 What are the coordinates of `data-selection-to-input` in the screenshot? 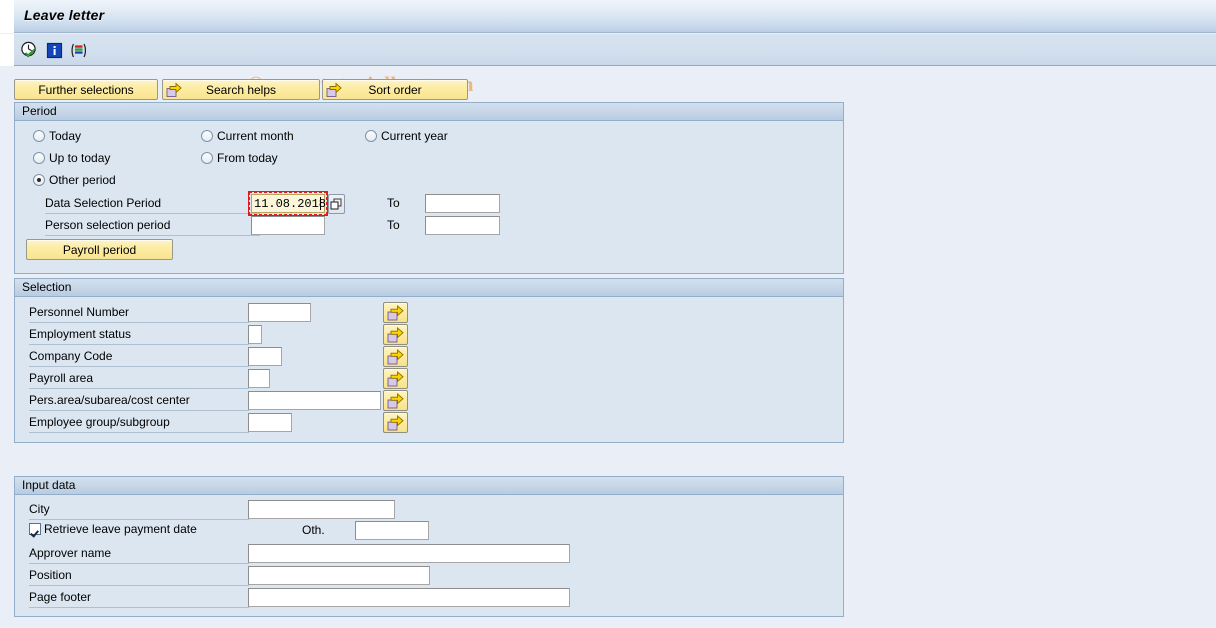 It's located at (462, 203).